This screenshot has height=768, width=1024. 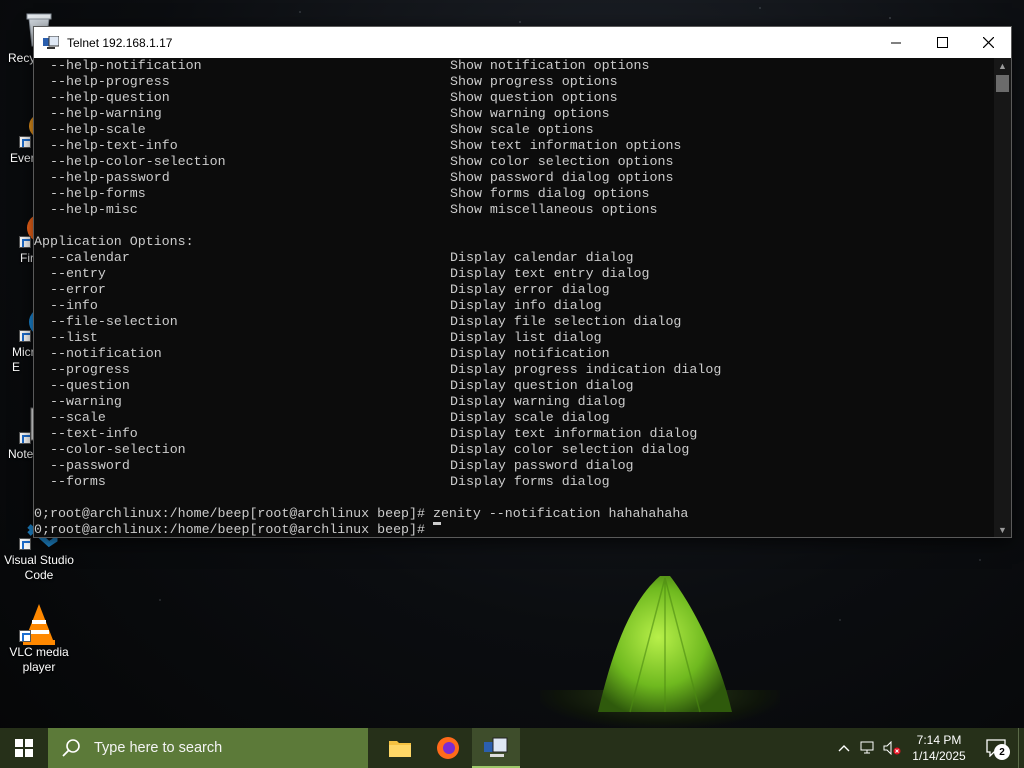 I want to click on taskbar-telnet, so click(x=496, y=748).